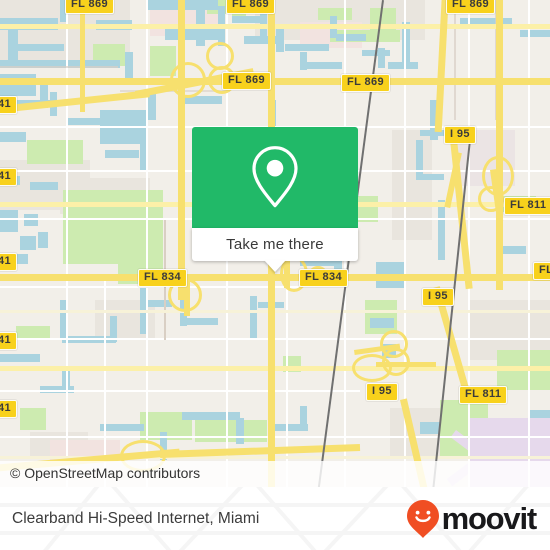 The width and height of the screenshot is (550, 550). I want to click on page-title: Clearband Hi-Speed Internet, Miami, so click(136, 518).